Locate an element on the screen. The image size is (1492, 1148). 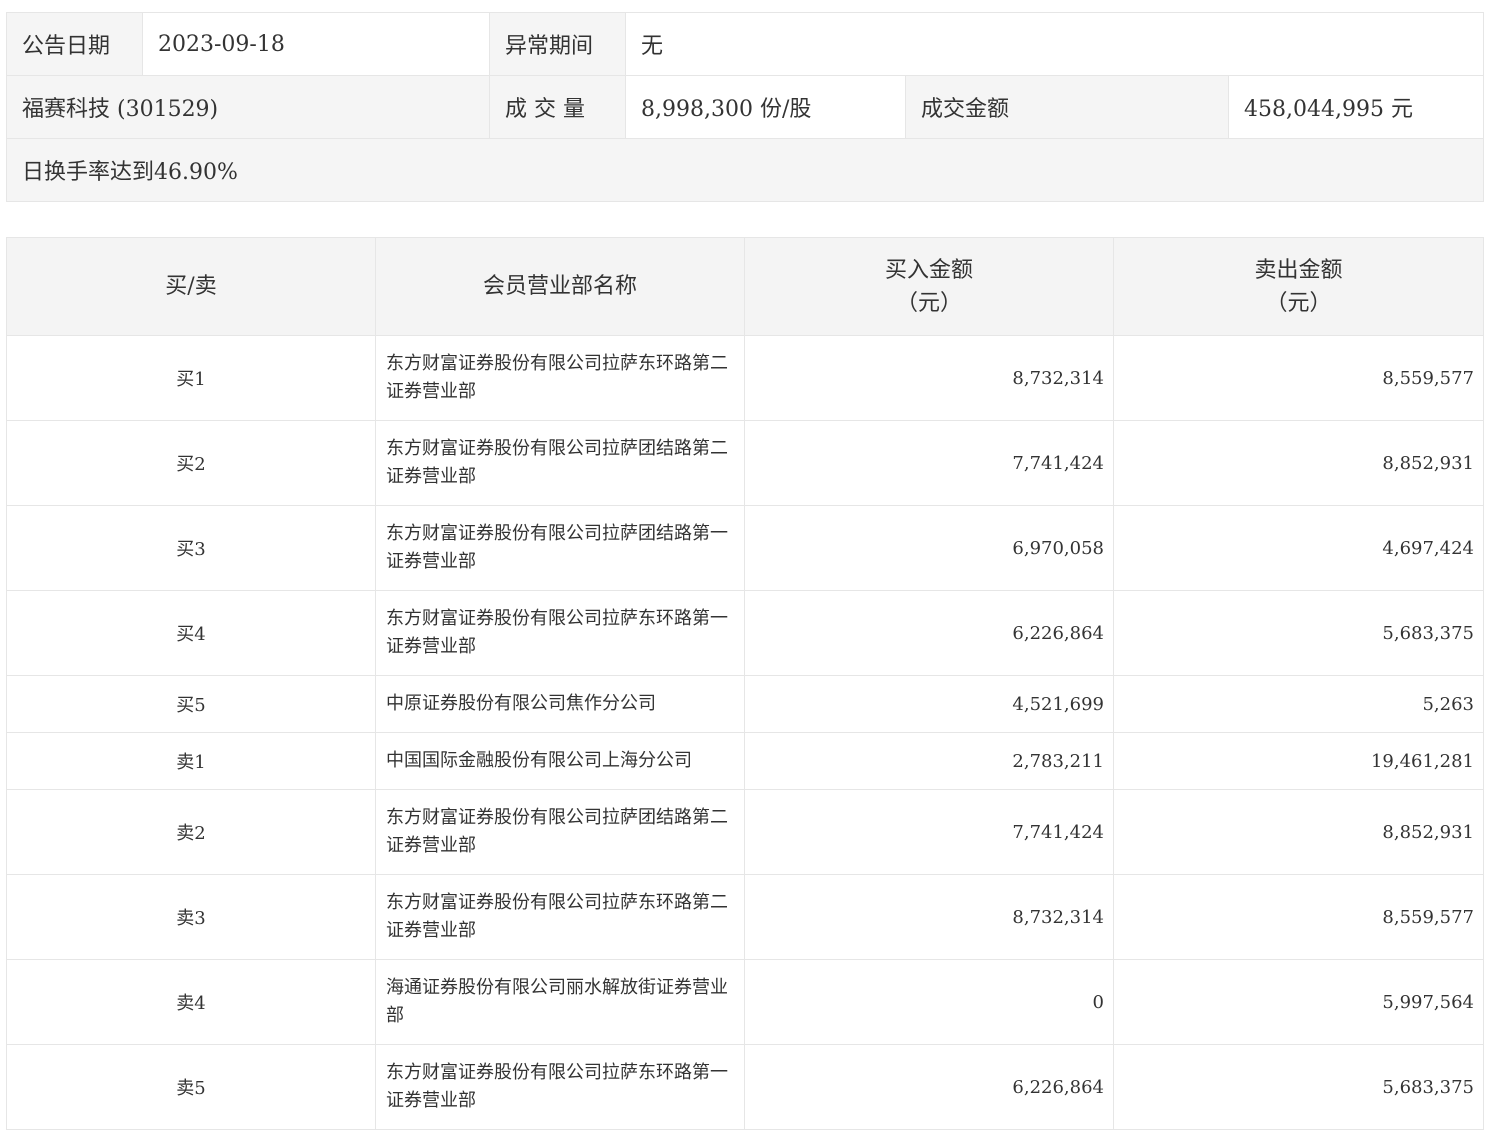
row-side: 买3 is located at coordinates (191, 548).